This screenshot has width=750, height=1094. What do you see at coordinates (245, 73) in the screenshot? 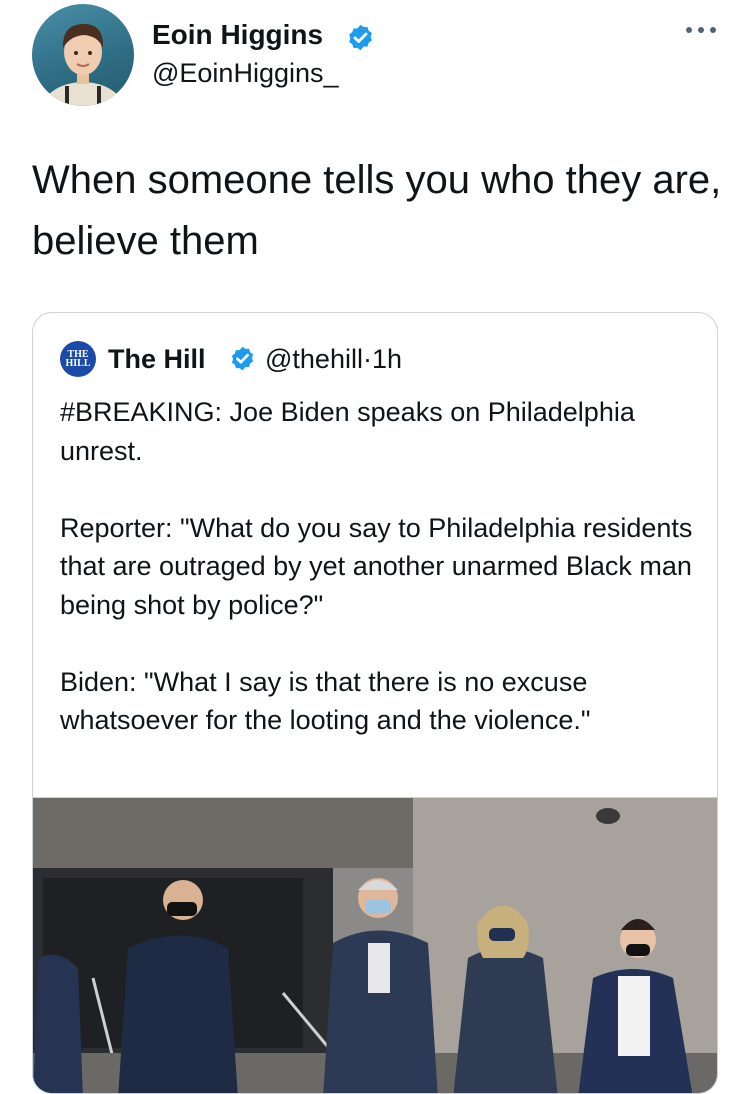
I see `author-handle: @EoinHiggins_` at bounding box center [245, 73].